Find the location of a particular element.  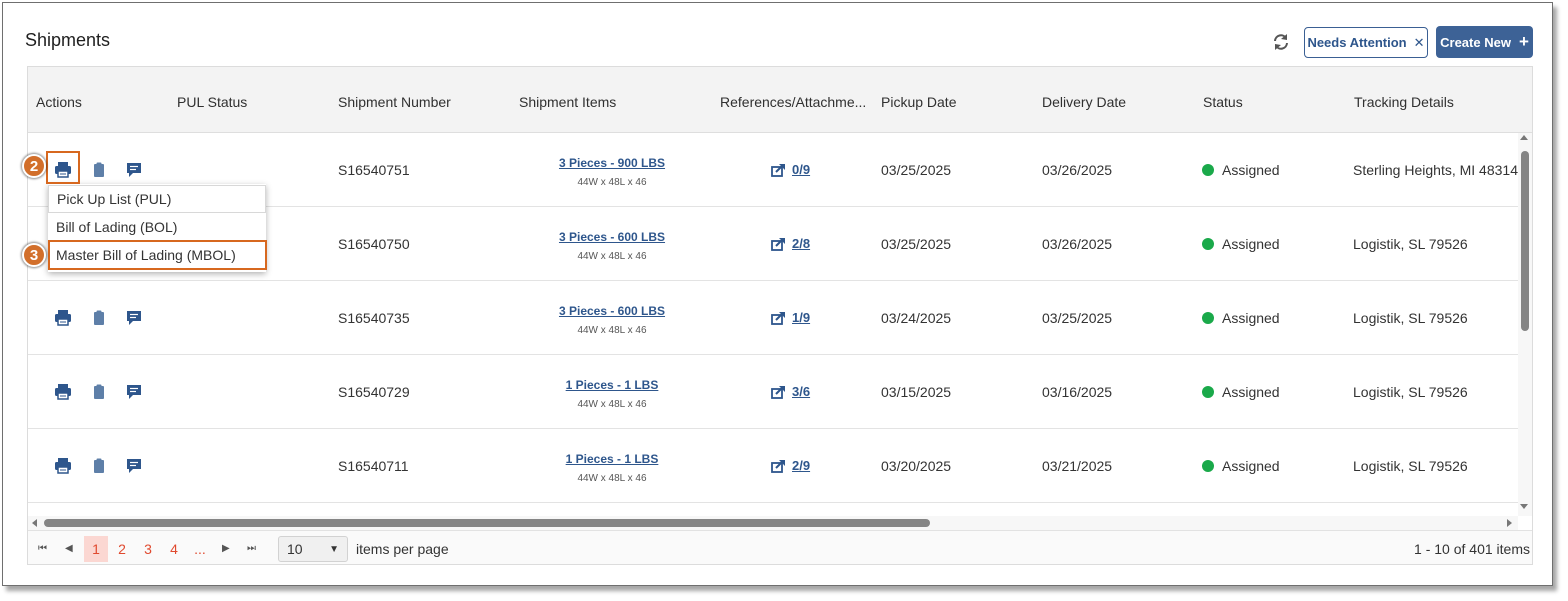

references-link: 3/6 is located at coordinates (790, 391).